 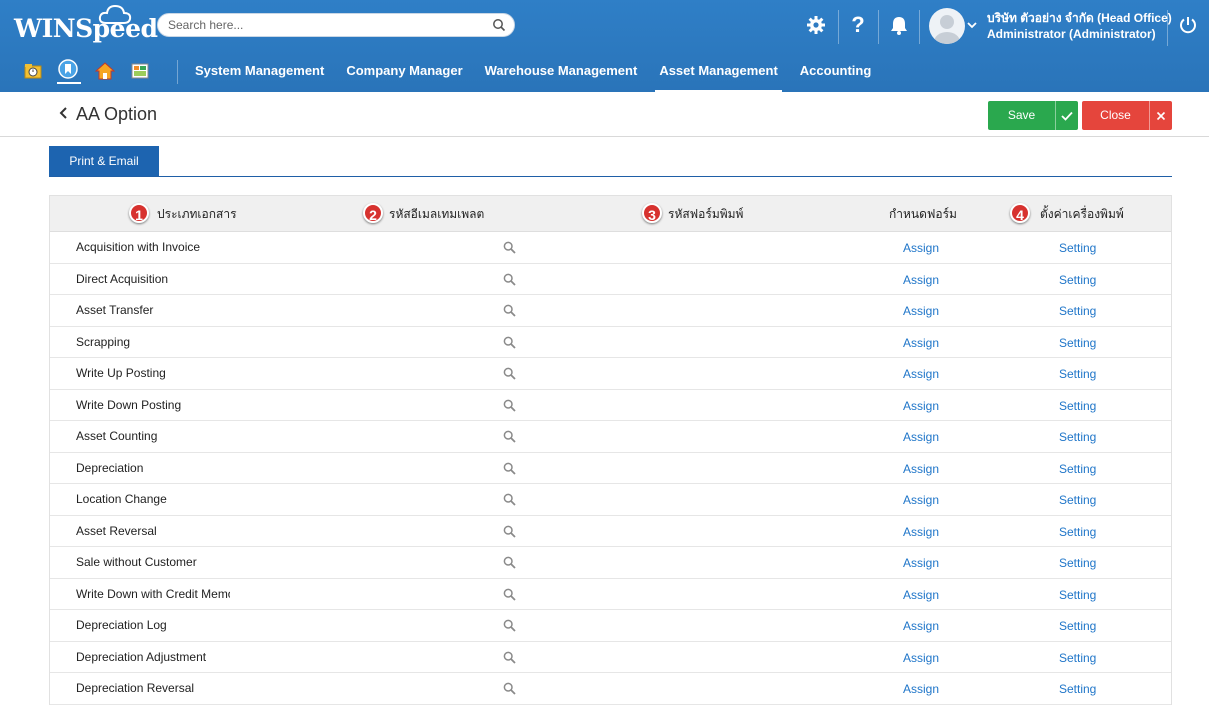 What do you see at coordinates (610, 311) in the screenshot?
I see `table-row: Asset Transfer Assign Setting` at bounding box center [610, 311].